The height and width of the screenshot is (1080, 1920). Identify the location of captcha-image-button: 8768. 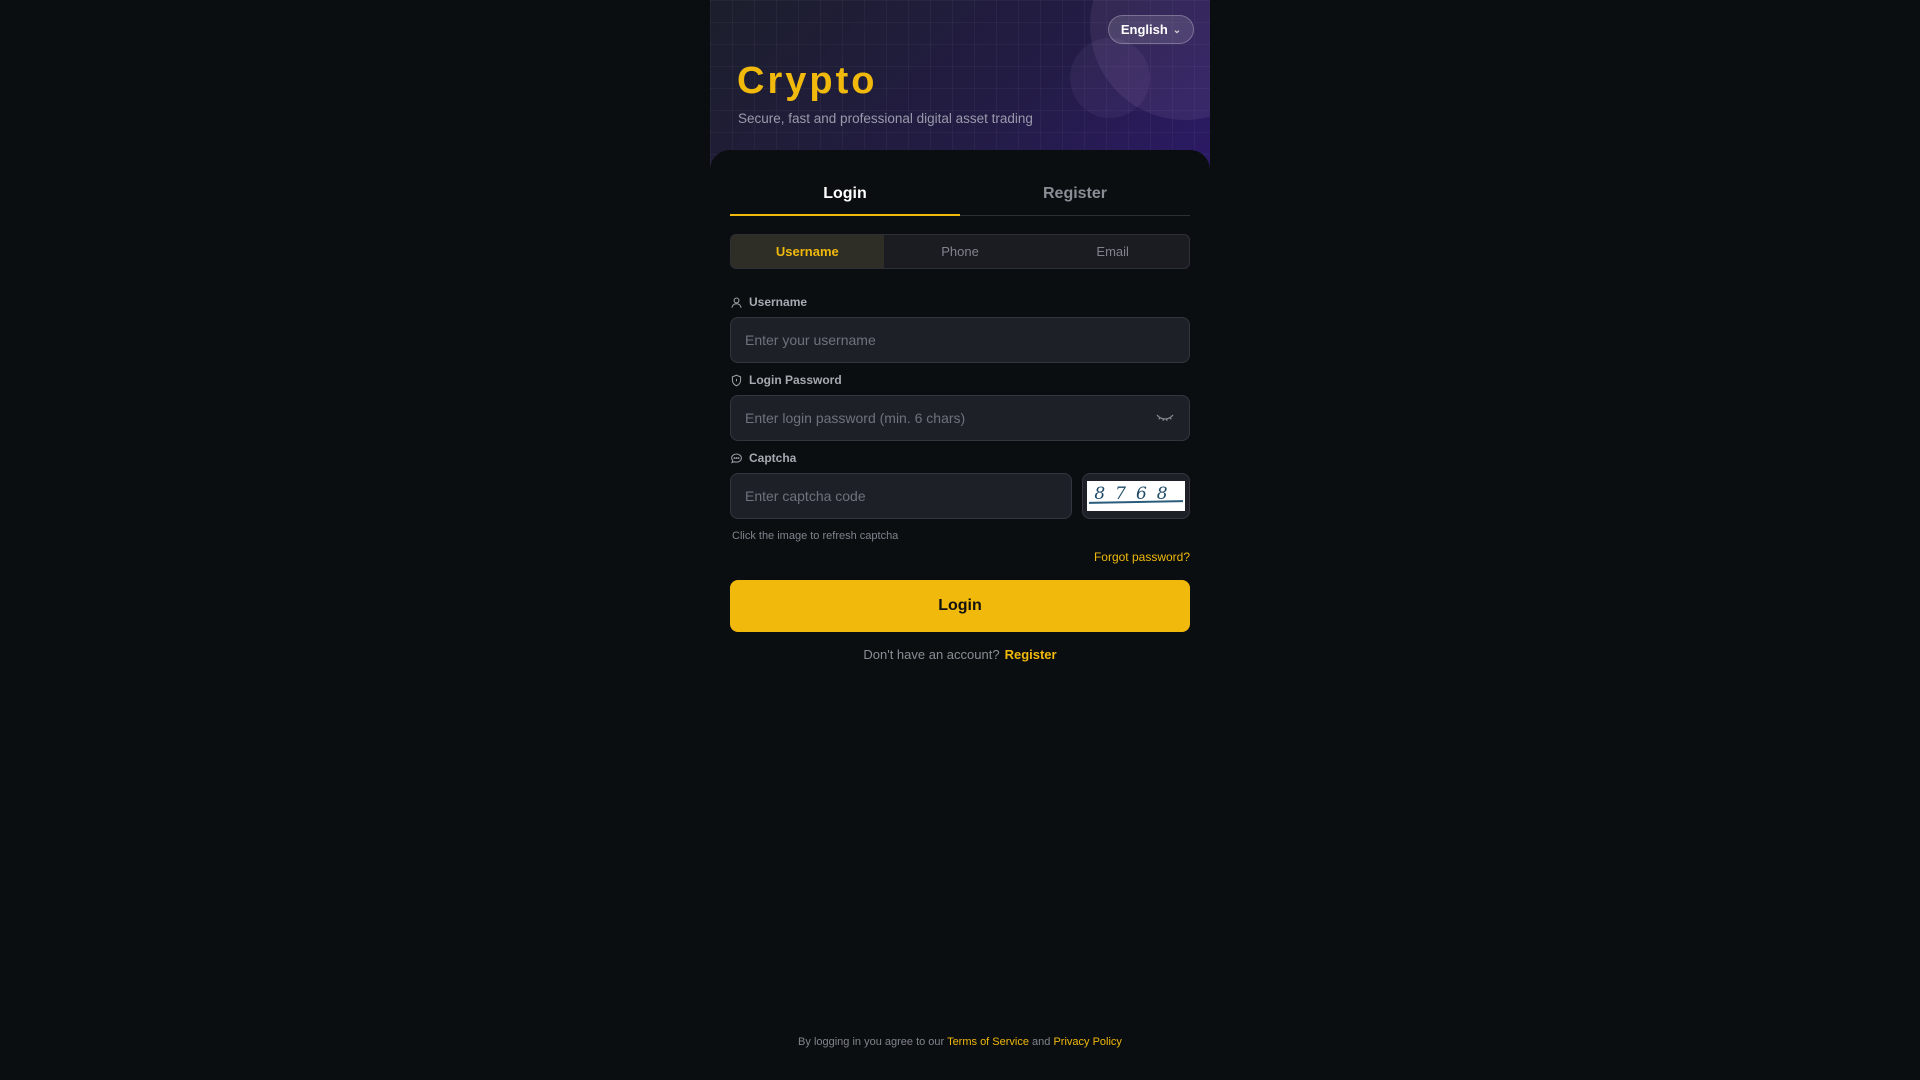
(1136, 496).